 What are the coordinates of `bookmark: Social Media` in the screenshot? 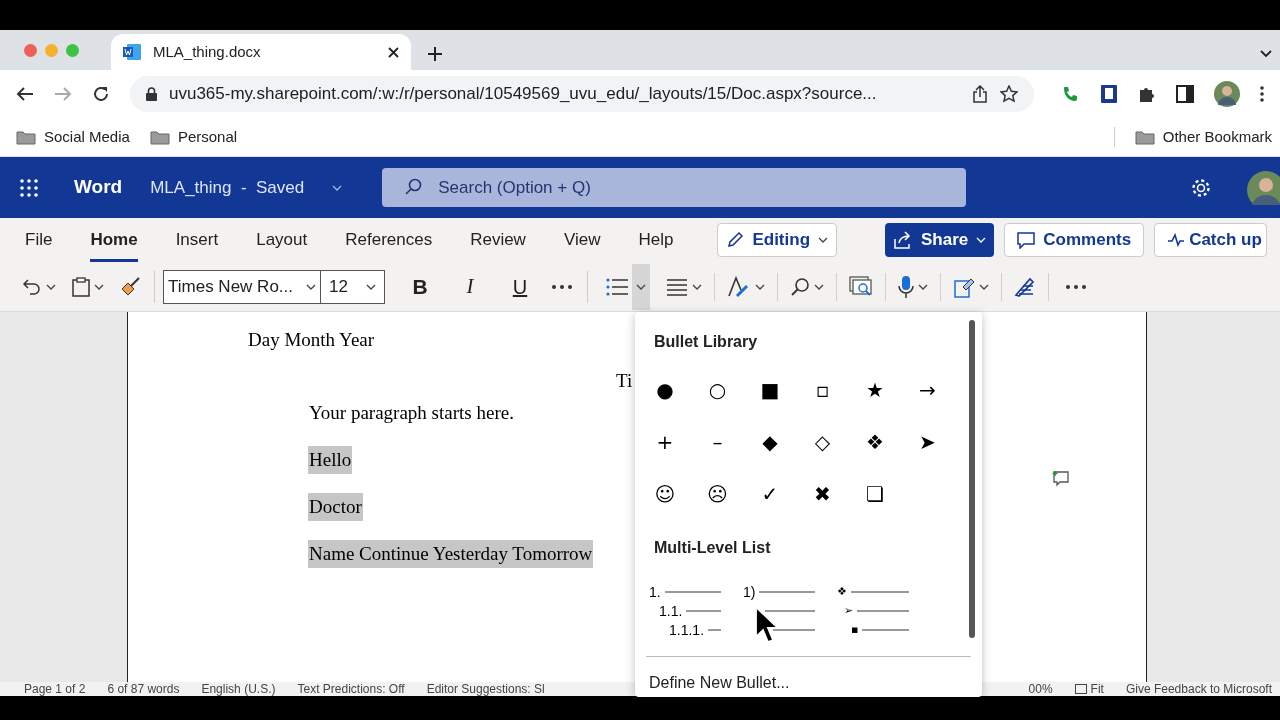 It's located at (73, 137).